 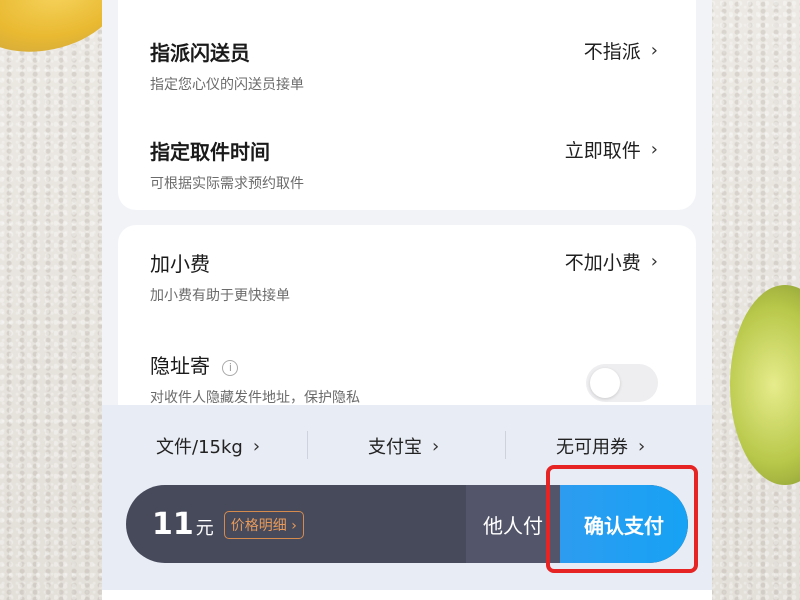 What do you see at coordinates (404, 364) in the screenshot?
I see `hidden-address-title-wrap: 隐址寄 i` at bounding box center [404, 364].